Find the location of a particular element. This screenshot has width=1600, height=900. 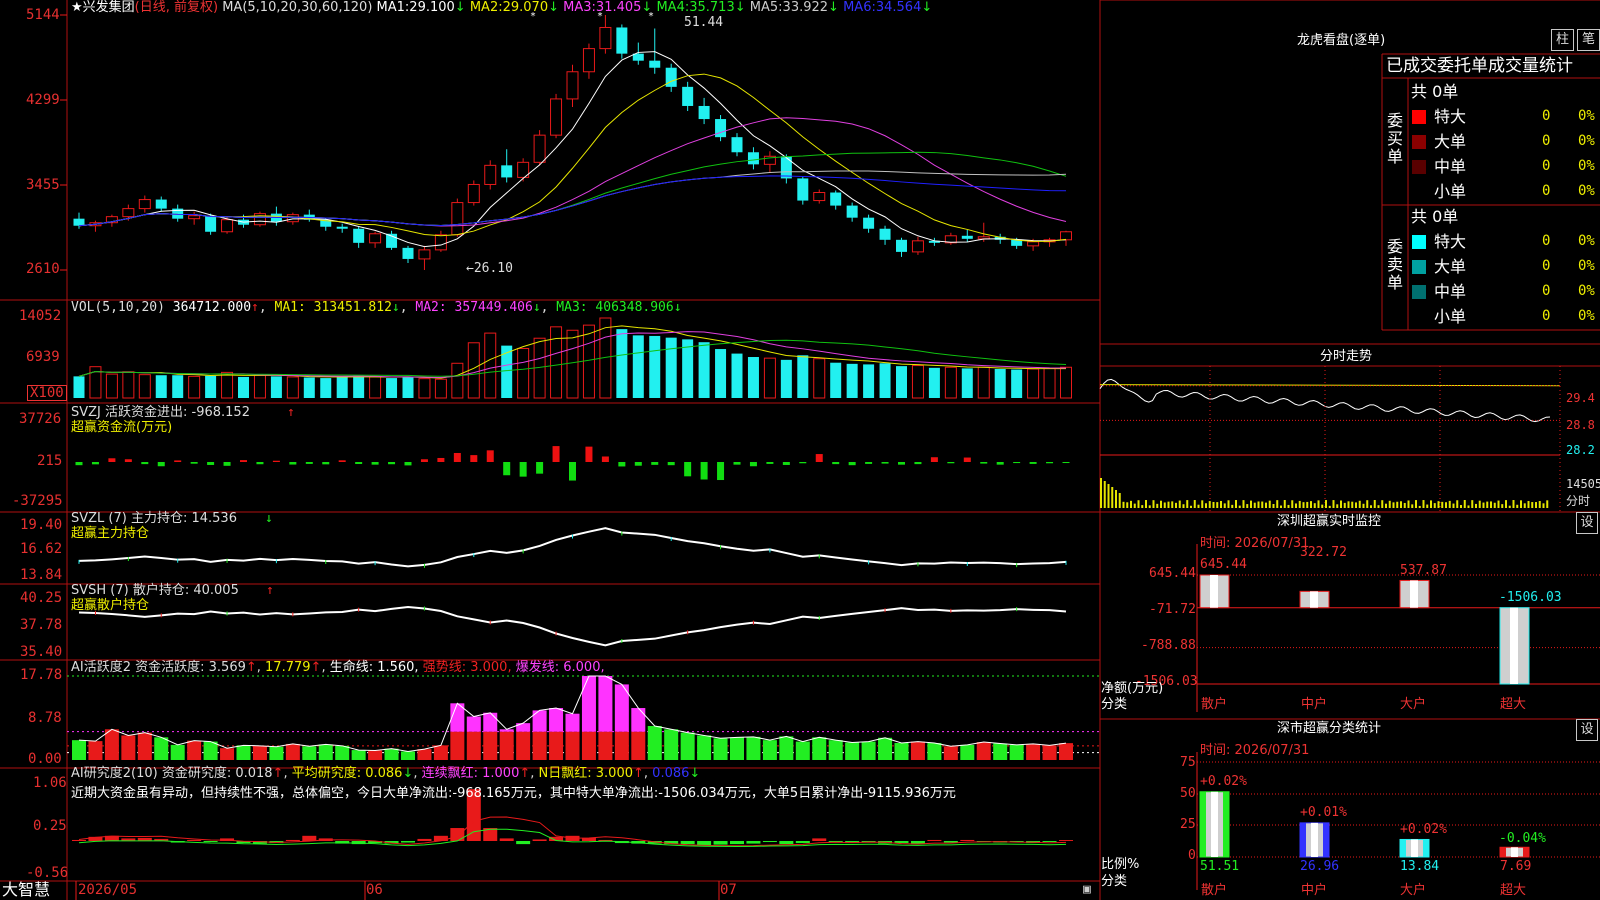

ai-strong-line: 强势线: 3.000, is located at coordinates (467, 667).